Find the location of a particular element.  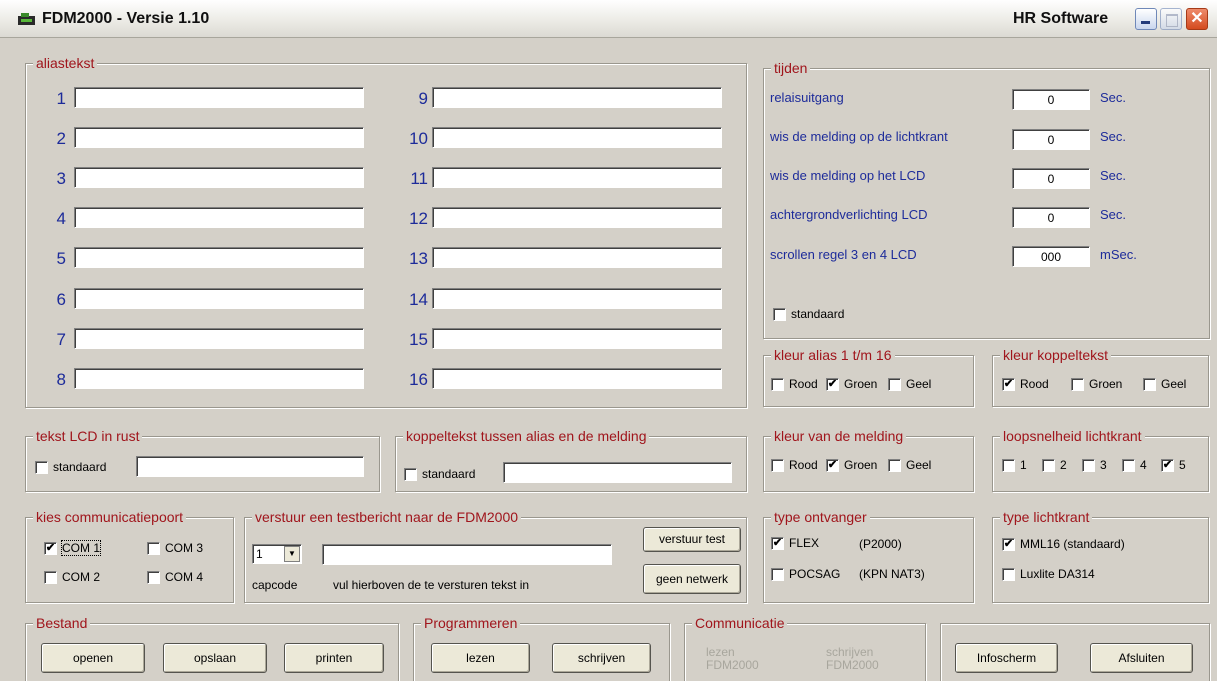

schrijven-button: schrijven is located at coordinates (601, 658).